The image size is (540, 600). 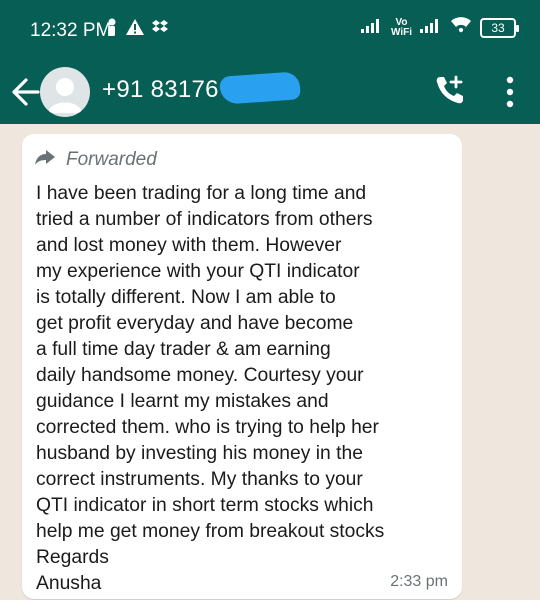 I want to click on redaction-mark, so click(x=260, y=88).